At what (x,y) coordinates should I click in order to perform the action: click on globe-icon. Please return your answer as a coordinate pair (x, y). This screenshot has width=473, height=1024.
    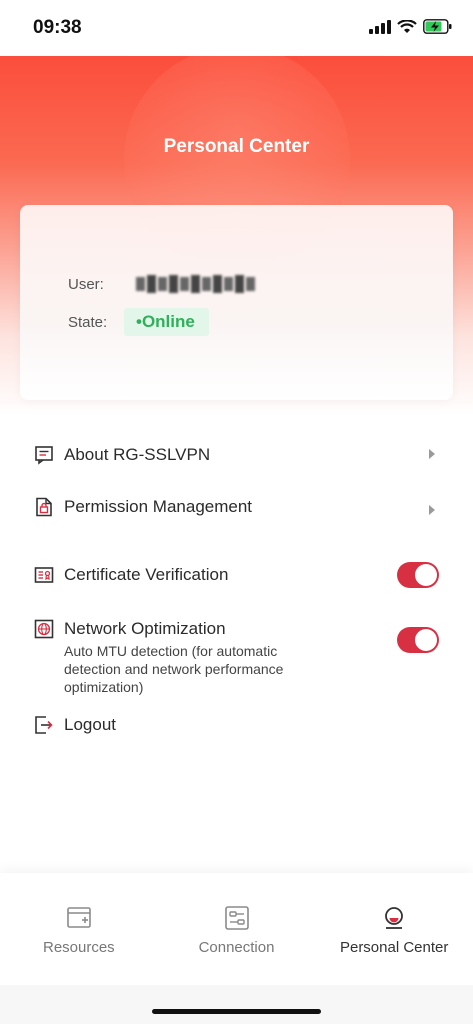
    Looking at the image, I should click on (44, 629).